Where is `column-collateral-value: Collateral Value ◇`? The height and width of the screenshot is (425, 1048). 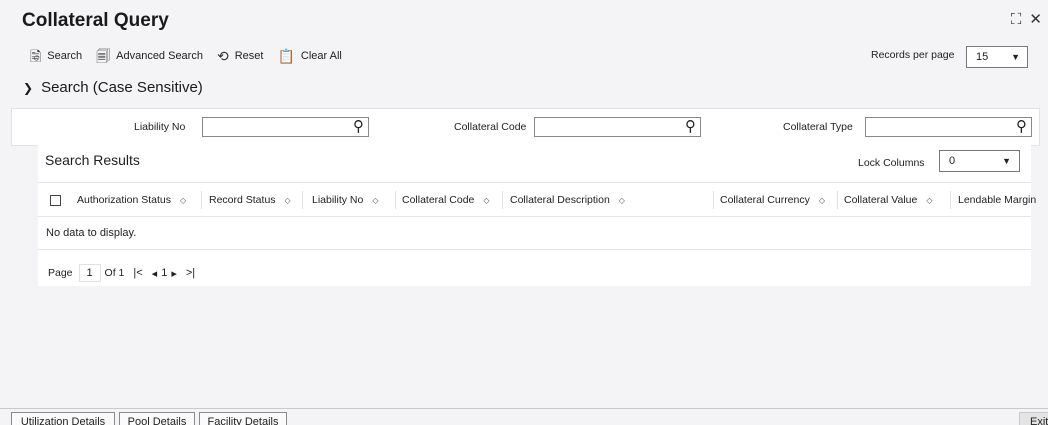
column-collateral-value: Collateral Value ◇ is located at coordinates (888, 200).